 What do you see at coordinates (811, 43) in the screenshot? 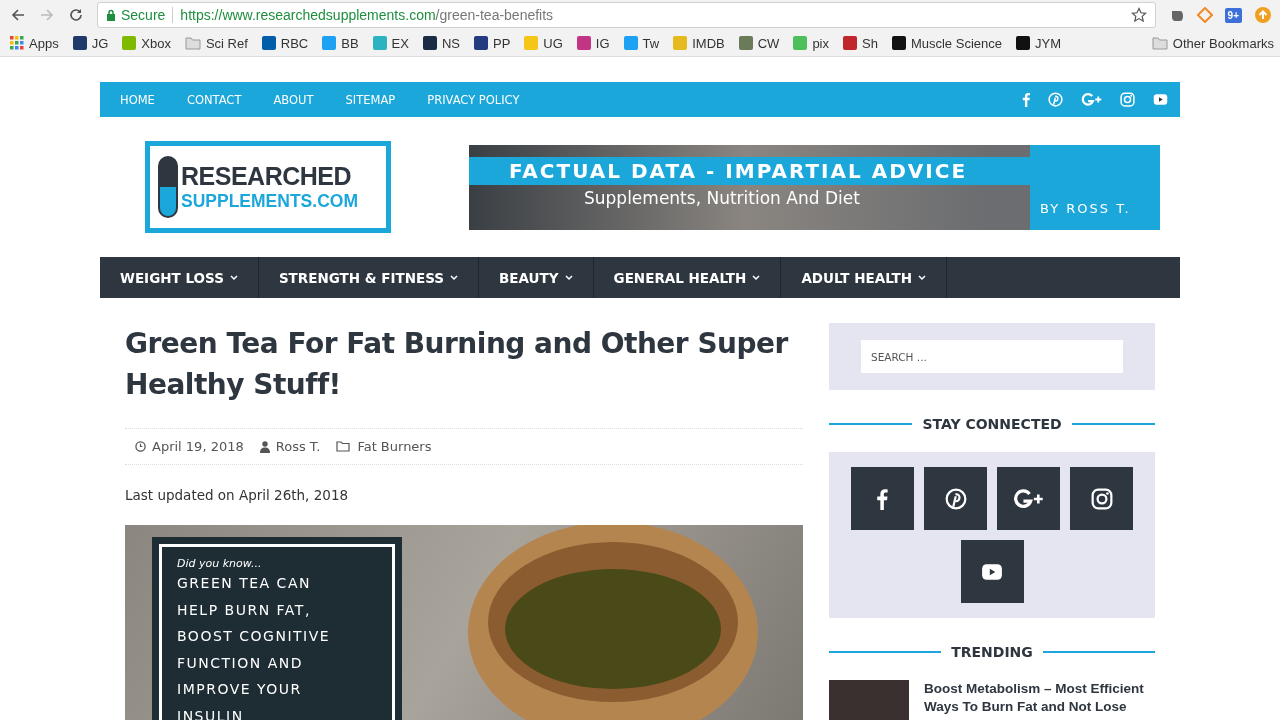
I see `bookmark: pix` at bounding box center [811, 43].